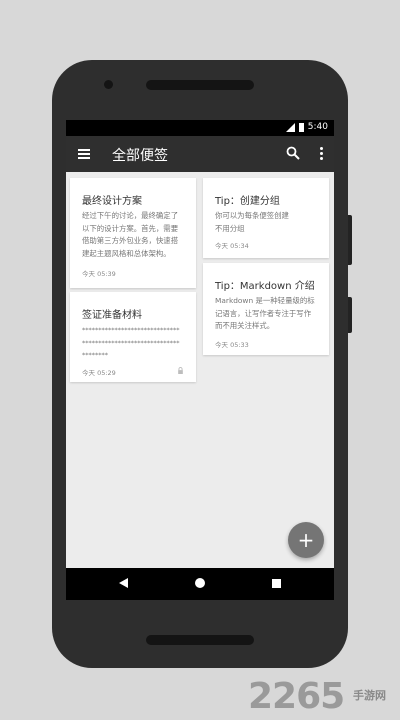  Describe the element at coordinates (247, 201) in the screenshot. I see `note-title: Tip：创建分组` at that location.